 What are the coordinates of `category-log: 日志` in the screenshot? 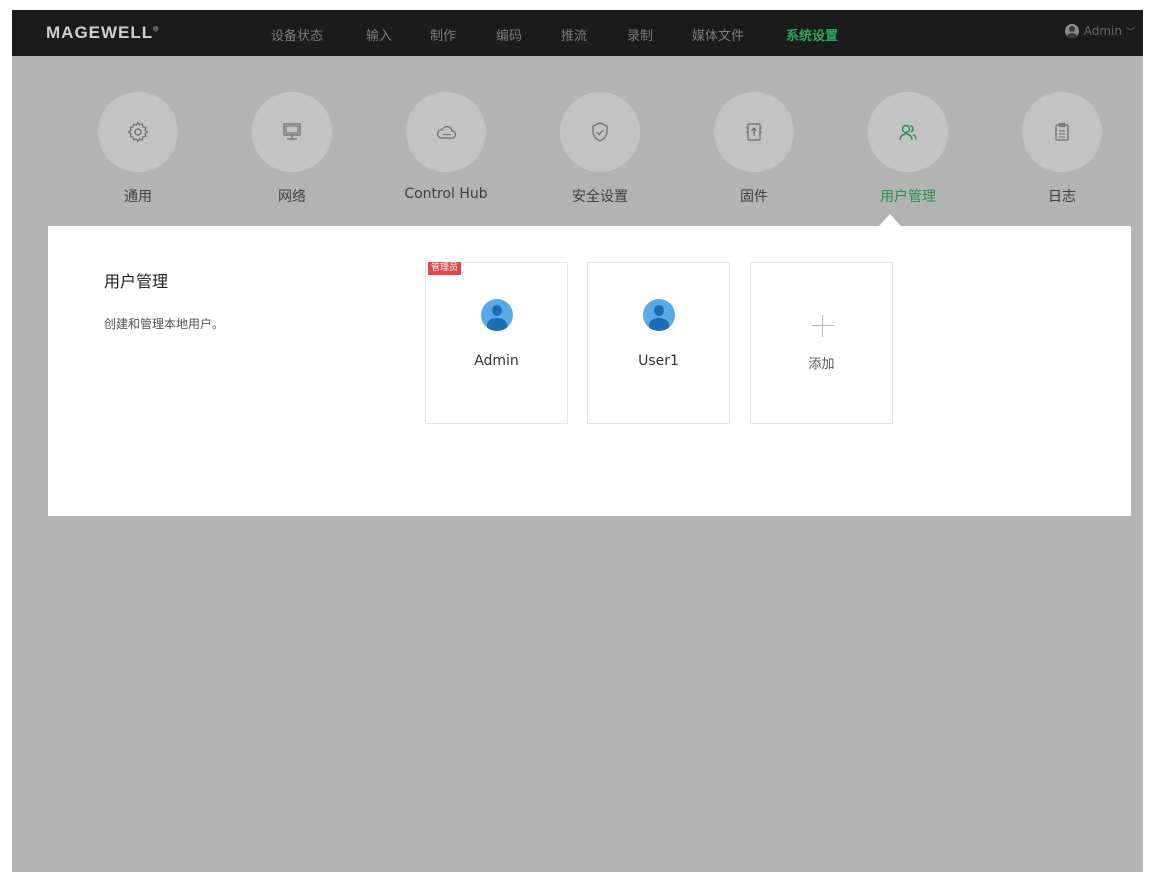 It's located at (1062, 149).